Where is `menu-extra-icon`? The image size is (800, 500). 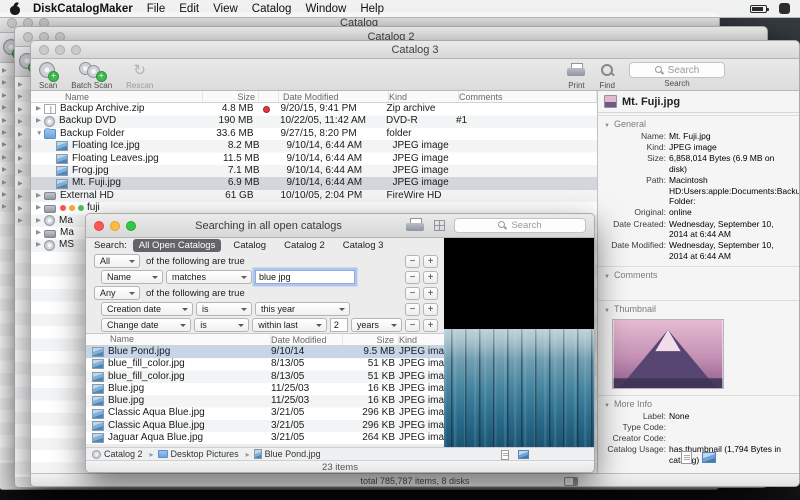
menu-extra-icon is located at coordinates (784, 8).